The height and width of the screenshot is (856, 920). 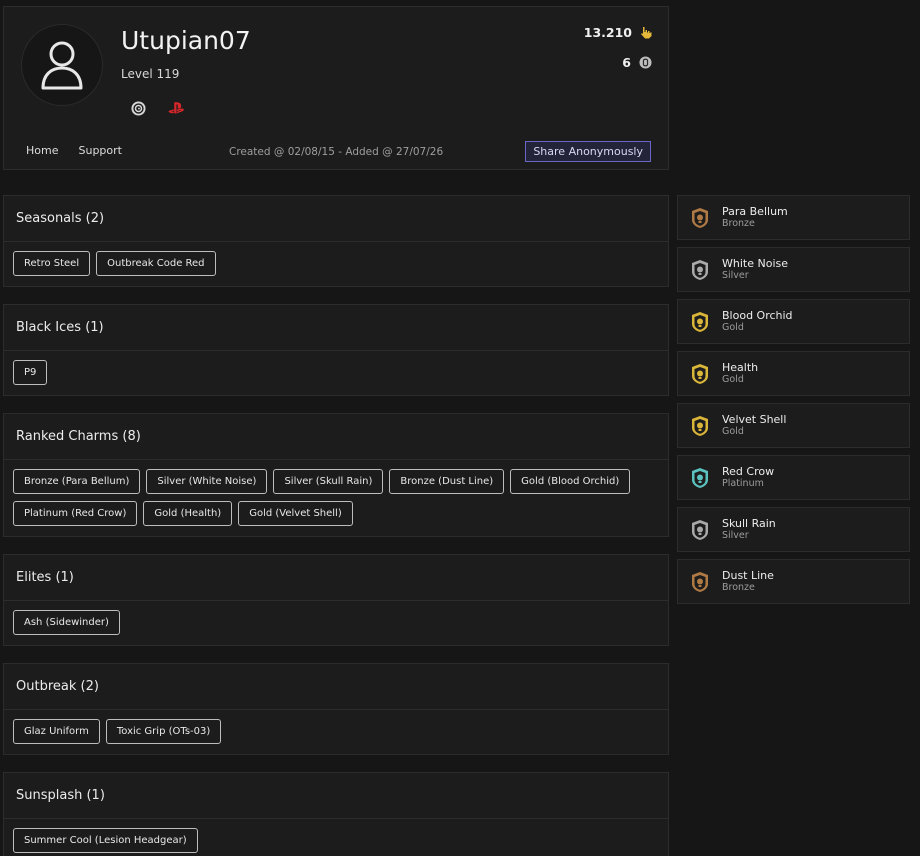 I want to click on section-items: Ash (Sidewinder), so click(x=336, y=623).